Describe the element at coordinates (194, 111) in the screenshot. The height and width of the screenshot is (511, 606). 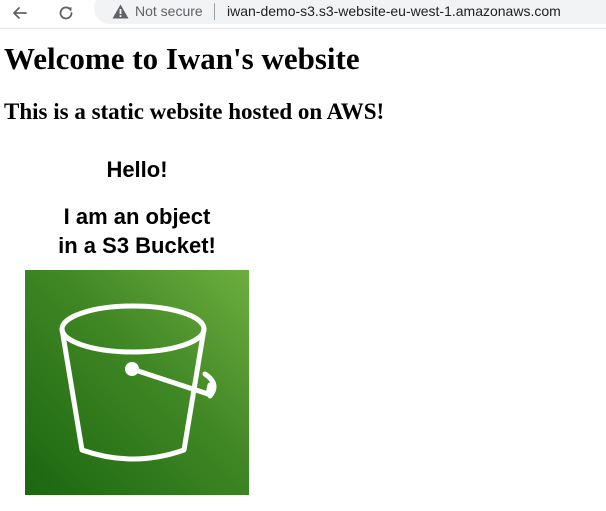
I see `page-subtitle: This is a static website hosted on AWS!` at that location.